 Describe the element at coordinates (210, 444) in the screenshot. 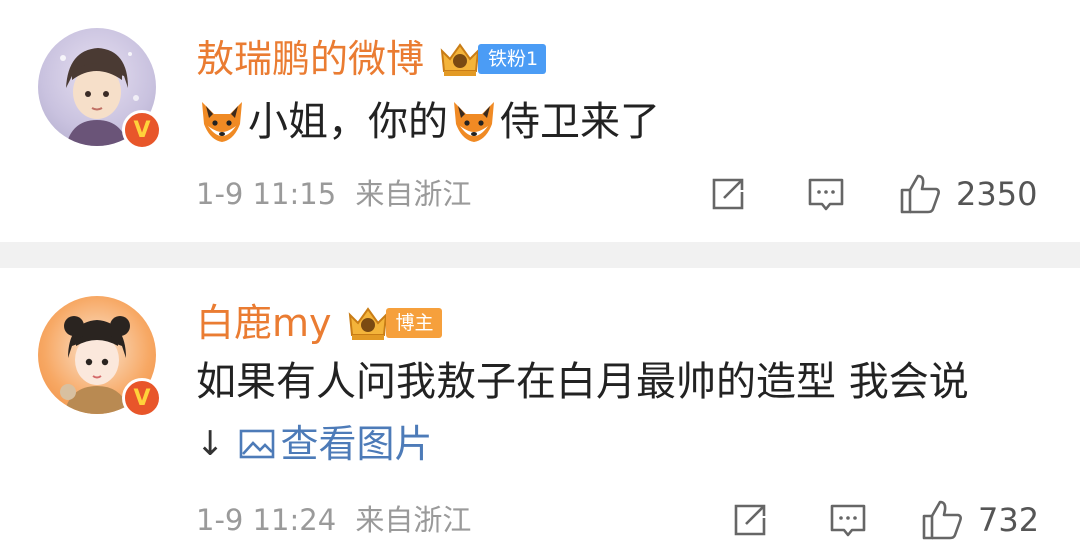

I see `arrow-down-icon: ↓` at that location.